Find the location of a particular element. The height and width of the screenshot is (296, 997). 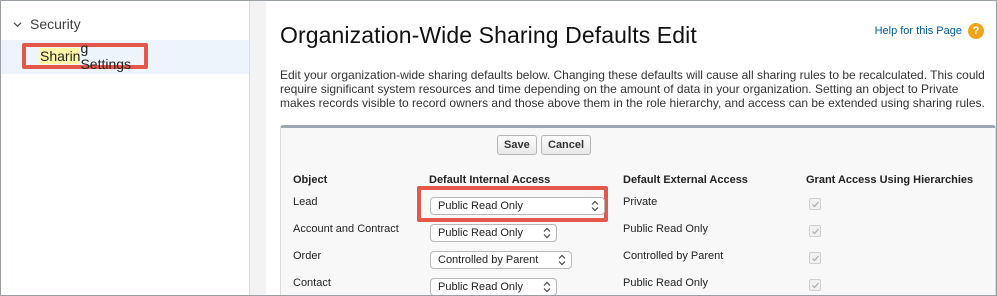

internal-access-select-contact: Public Read Only is located at coordinates (493, 286).